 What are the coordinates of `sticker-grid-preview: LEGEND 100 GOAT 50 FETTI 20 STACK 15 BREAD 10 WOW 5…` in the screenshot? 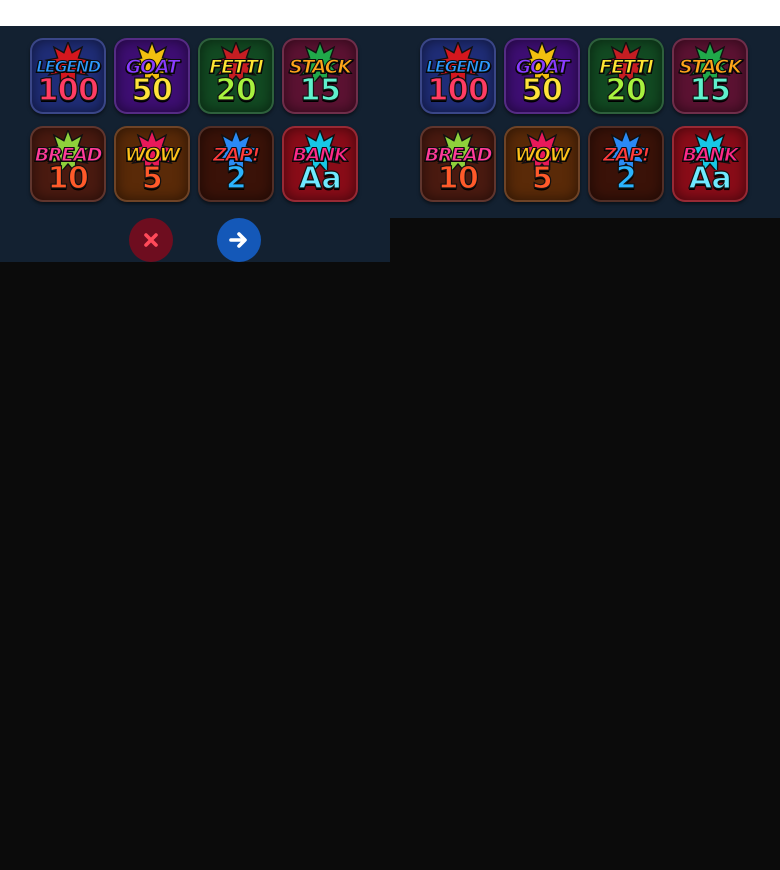 It's located at (584, 120).